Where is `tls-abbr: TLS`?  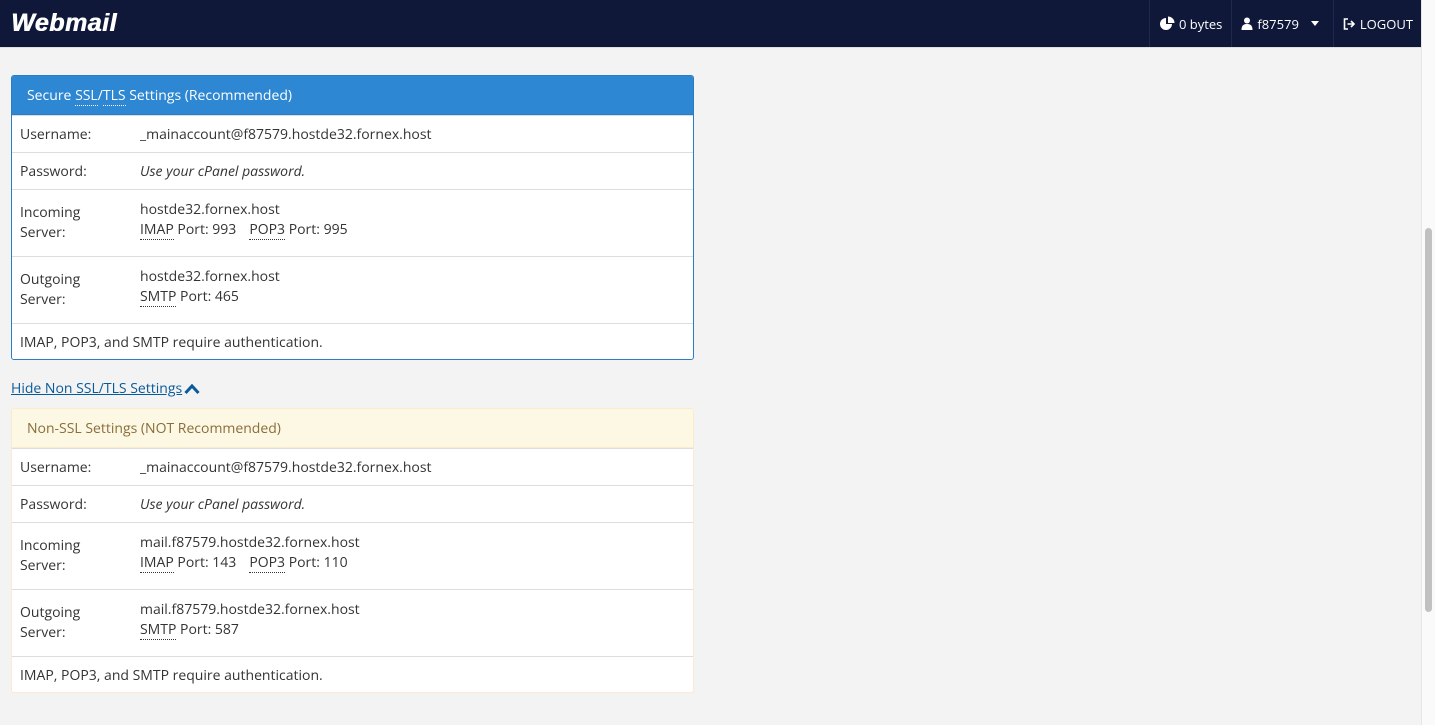
tls-abbr: TLS is located at coordinates (114, 96).